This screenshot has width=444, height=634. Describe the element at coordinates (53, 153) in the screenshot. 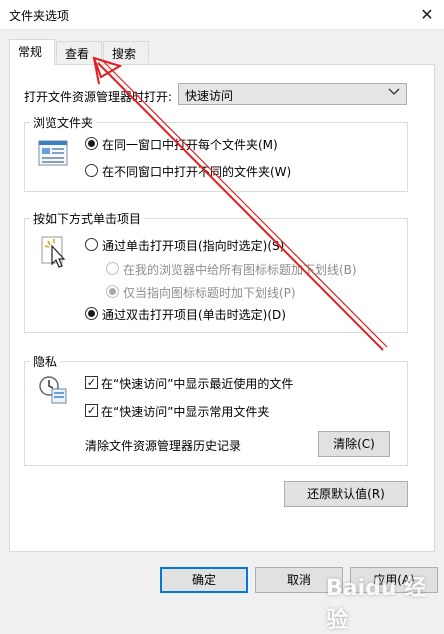

I see `window-layout-icon` at that location.